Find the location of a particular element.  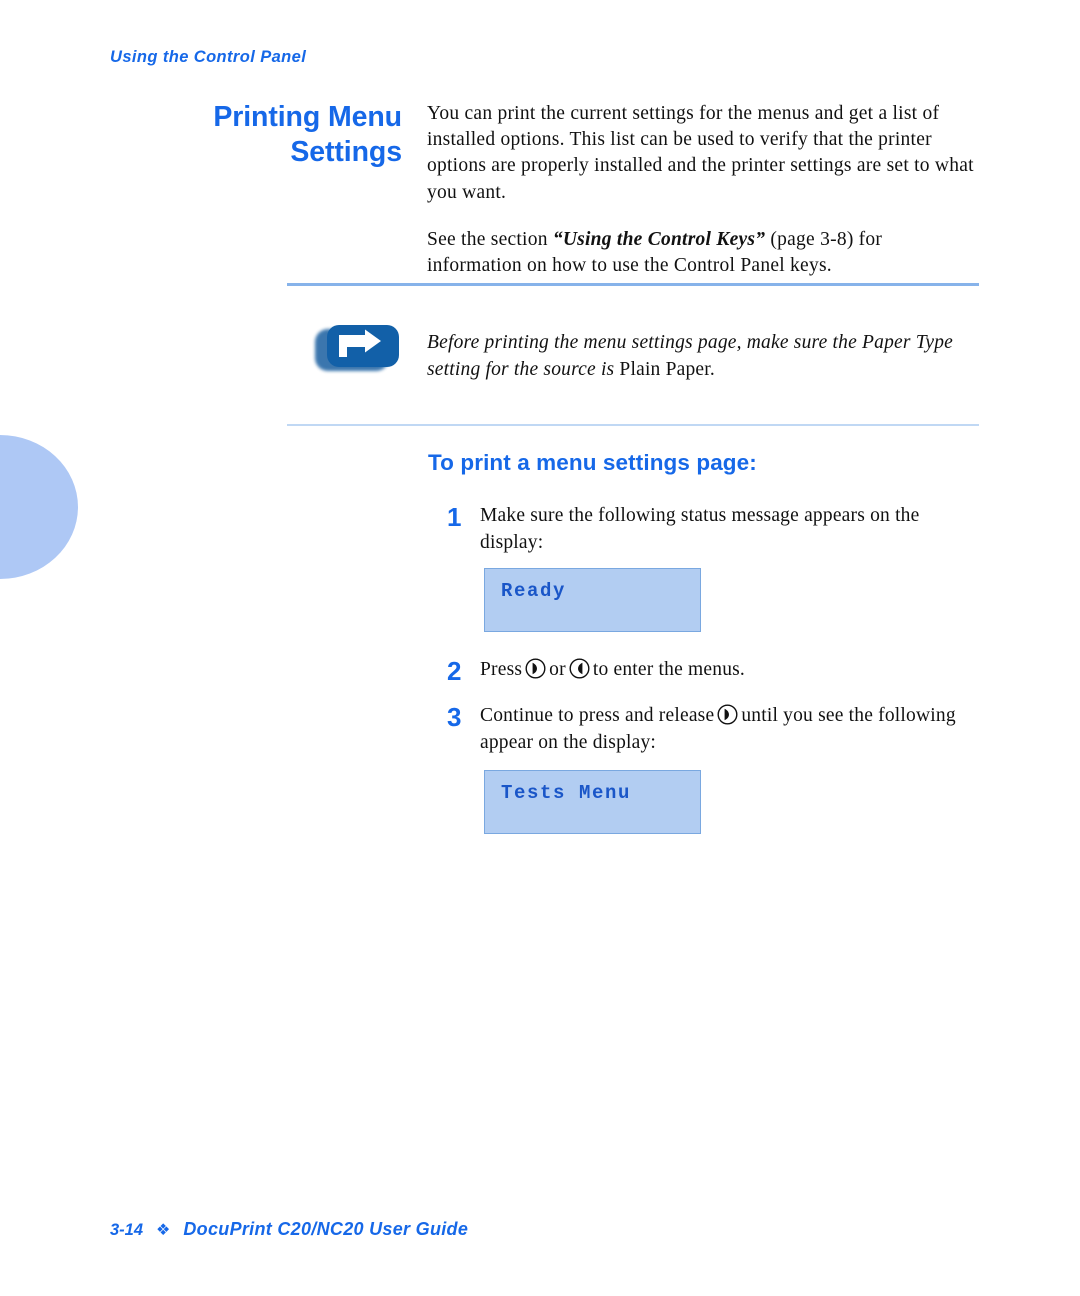

divider-bottom is located at coordinates (633, 425).